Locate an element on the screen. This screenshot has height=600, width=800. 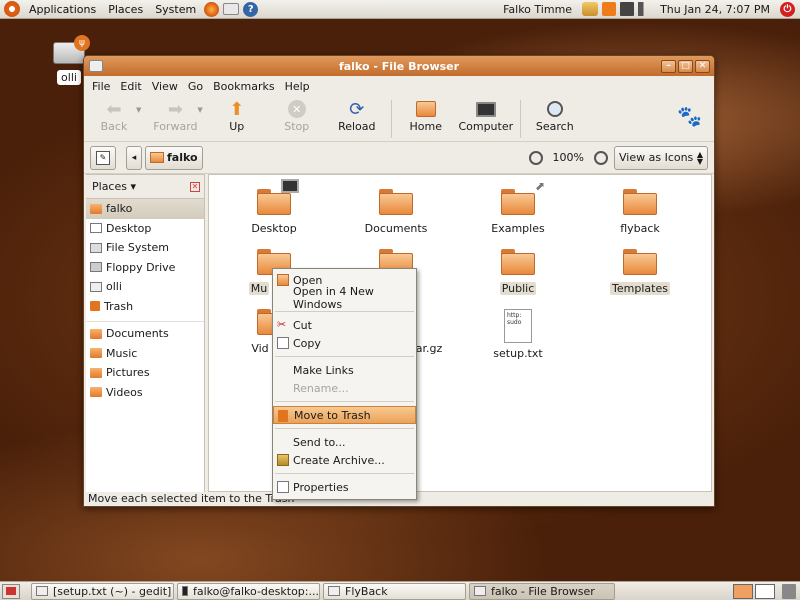
menu-bookmarks: Bookmarks is located at coordinates (243, 86).